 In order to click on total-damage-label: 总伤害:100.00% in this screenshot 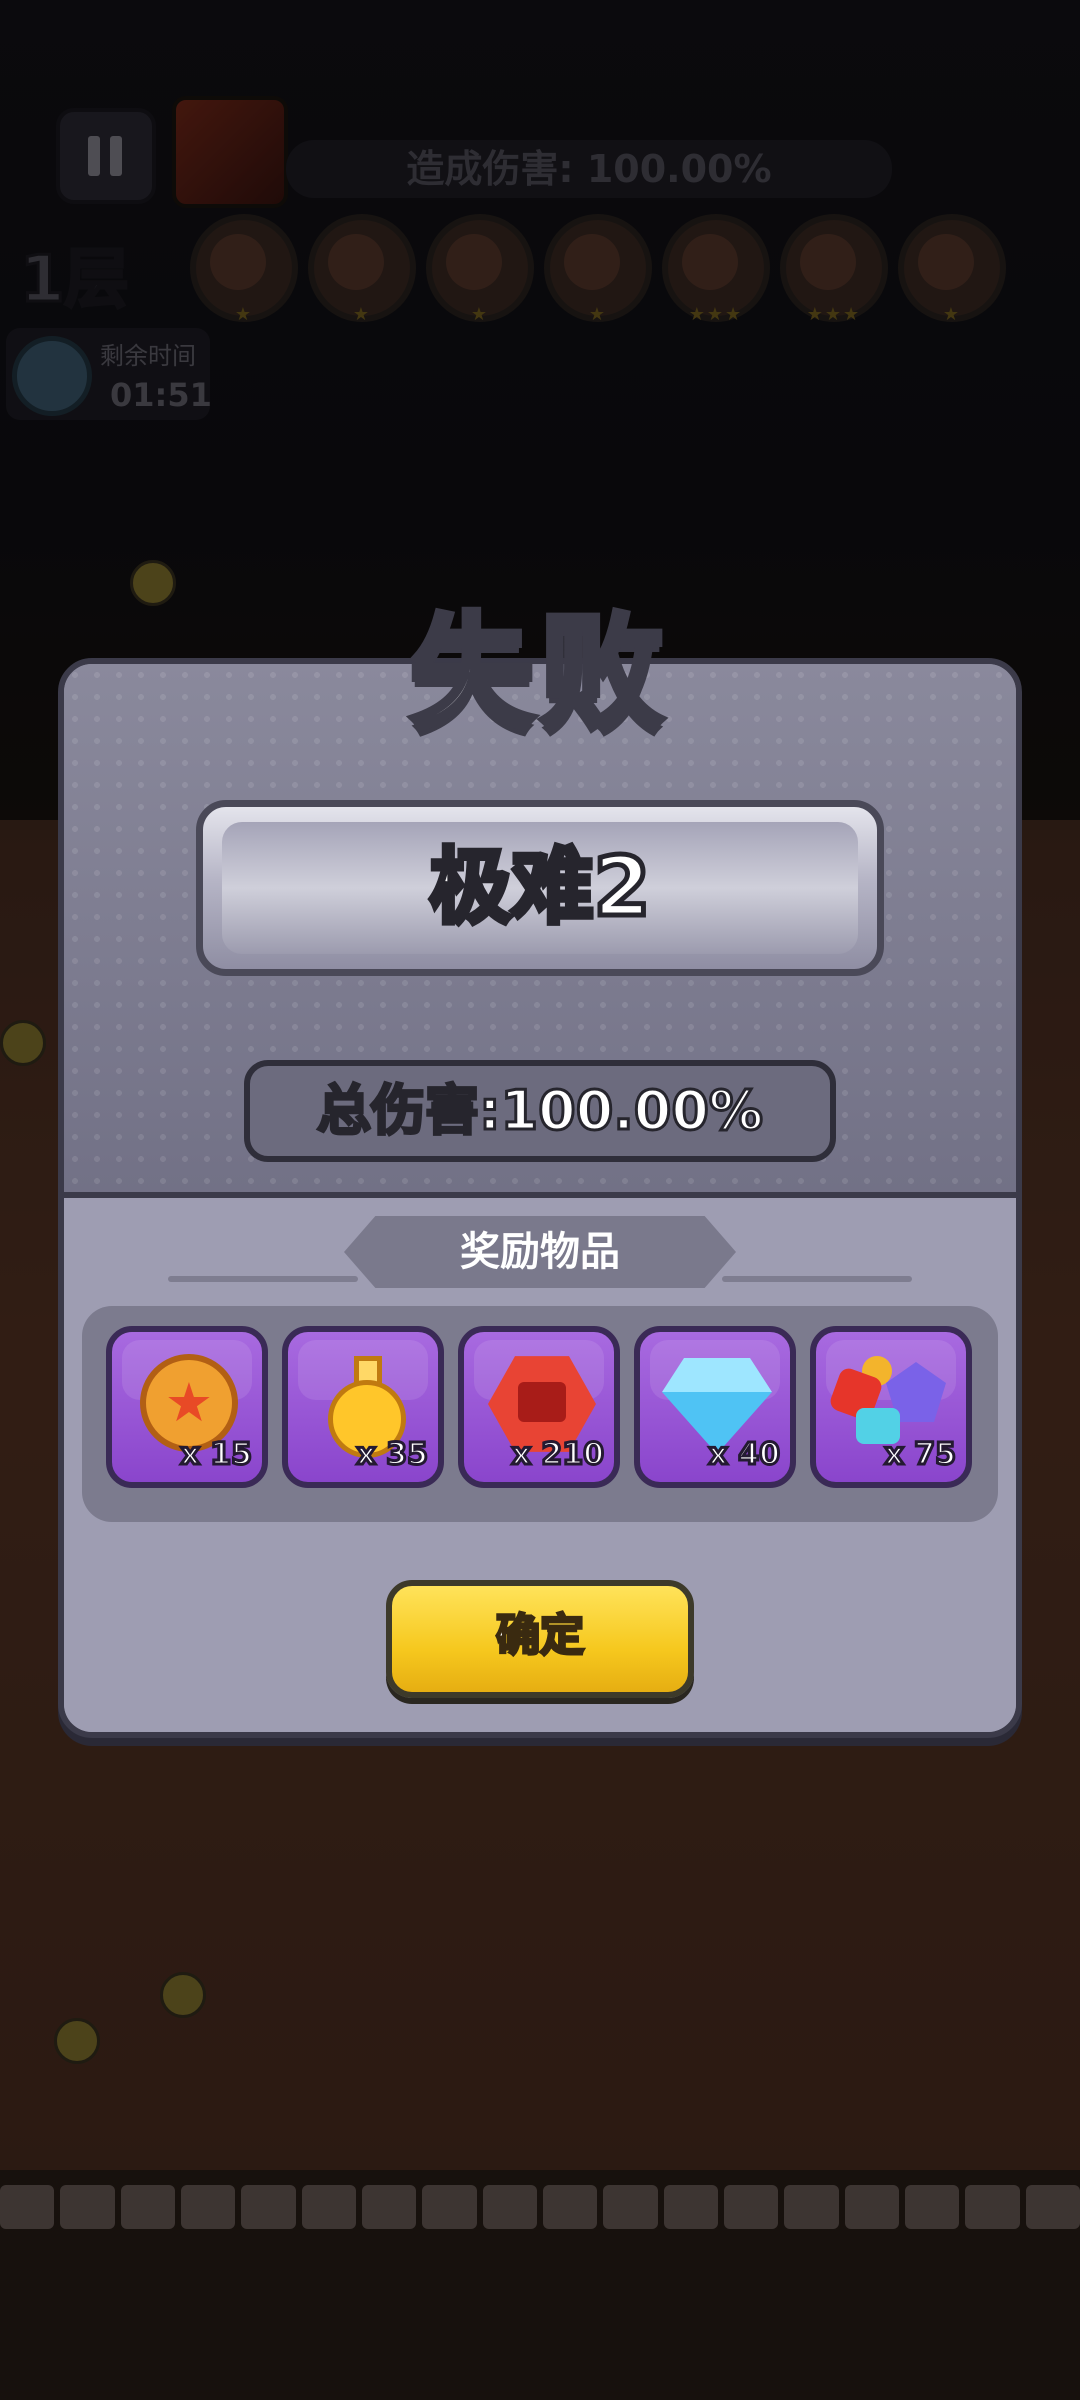, I will do `click(539, 1111)`.